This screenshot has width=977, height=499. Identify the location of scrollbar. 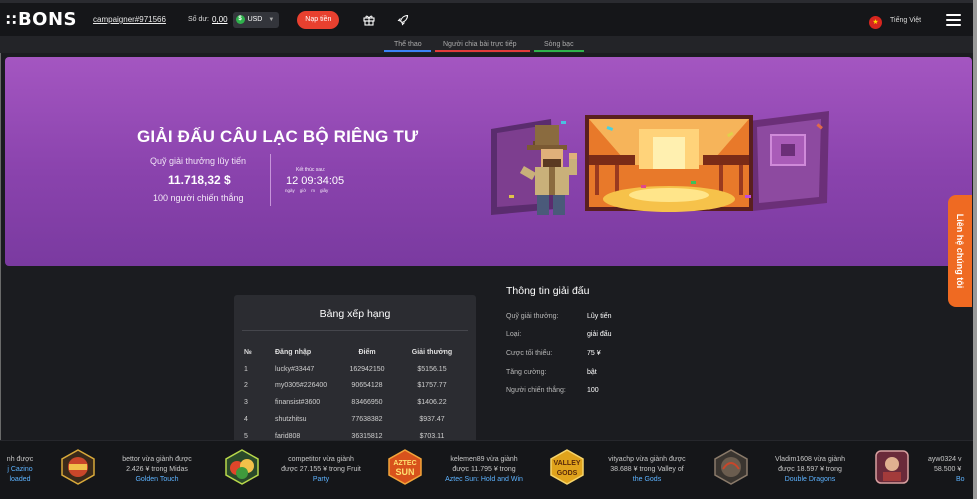
(975, 249).